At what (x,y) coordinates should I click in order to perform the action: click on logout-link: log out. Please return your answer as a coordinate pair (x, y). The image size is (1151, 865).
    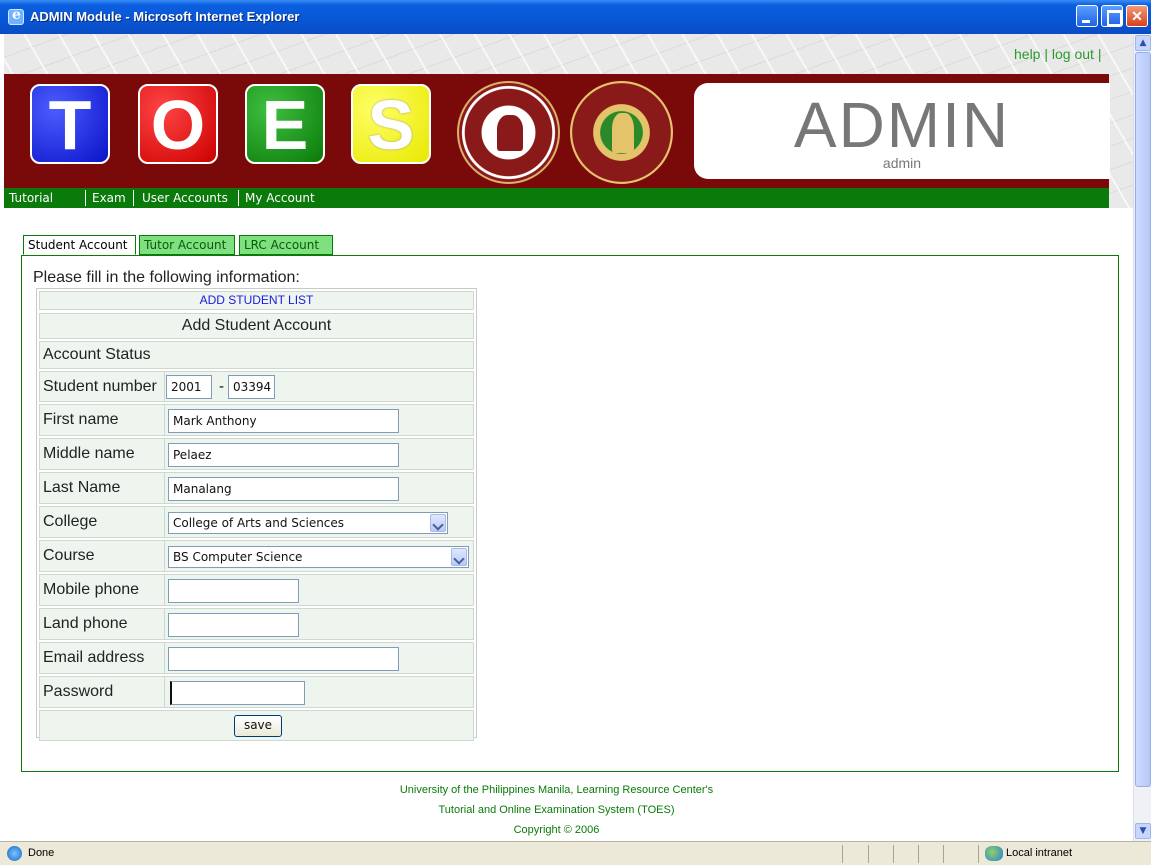
    Looking at the image, I should click on (1073, 54).